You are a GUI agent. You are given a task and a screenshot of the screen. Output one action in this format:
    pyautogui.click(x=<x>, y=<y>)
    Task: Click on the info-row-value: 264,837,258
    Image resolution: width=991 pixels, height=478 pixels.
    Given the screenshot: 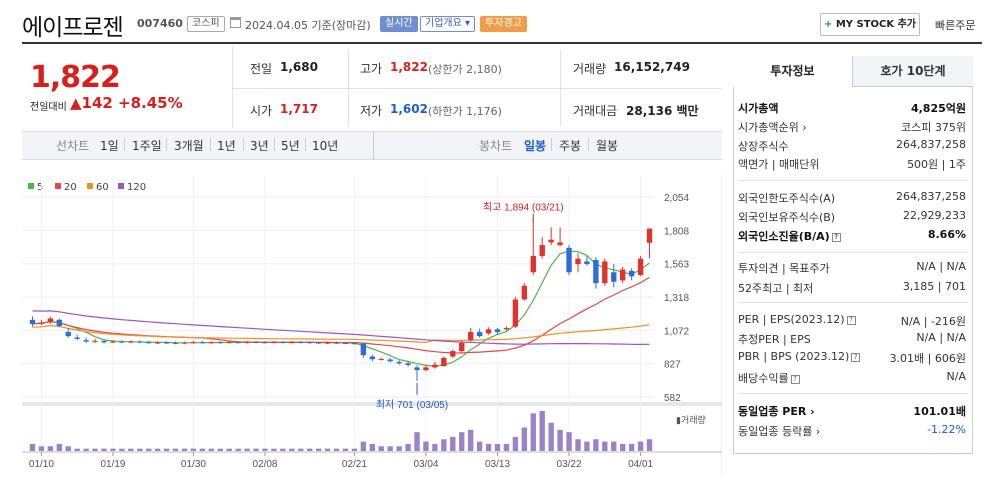 What is the action you would take?
    pyautogui.click(x=931, y=144)
    